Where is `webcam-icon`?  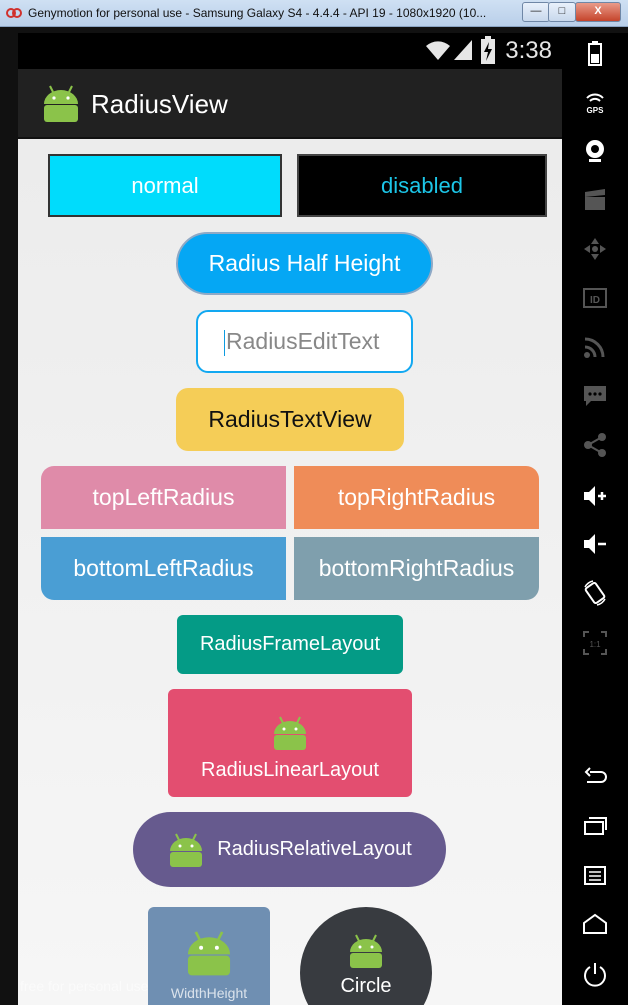
webcam-icon is located at coordinates (595, 151).